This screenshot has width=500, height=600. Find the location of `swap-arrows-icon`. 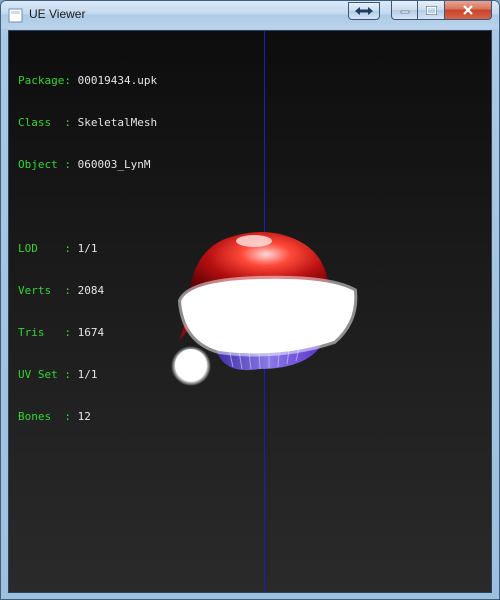

swap-arrows-icon is located at coordinates (364, 11).